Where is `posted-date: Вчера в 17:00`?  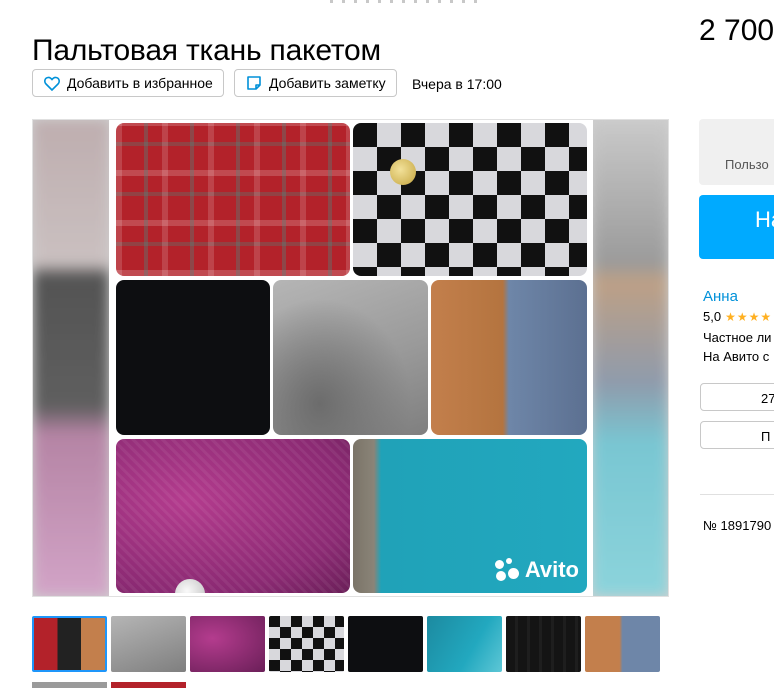
posted-date: Вчера в 17:00 is located at coordinates (457, 84).